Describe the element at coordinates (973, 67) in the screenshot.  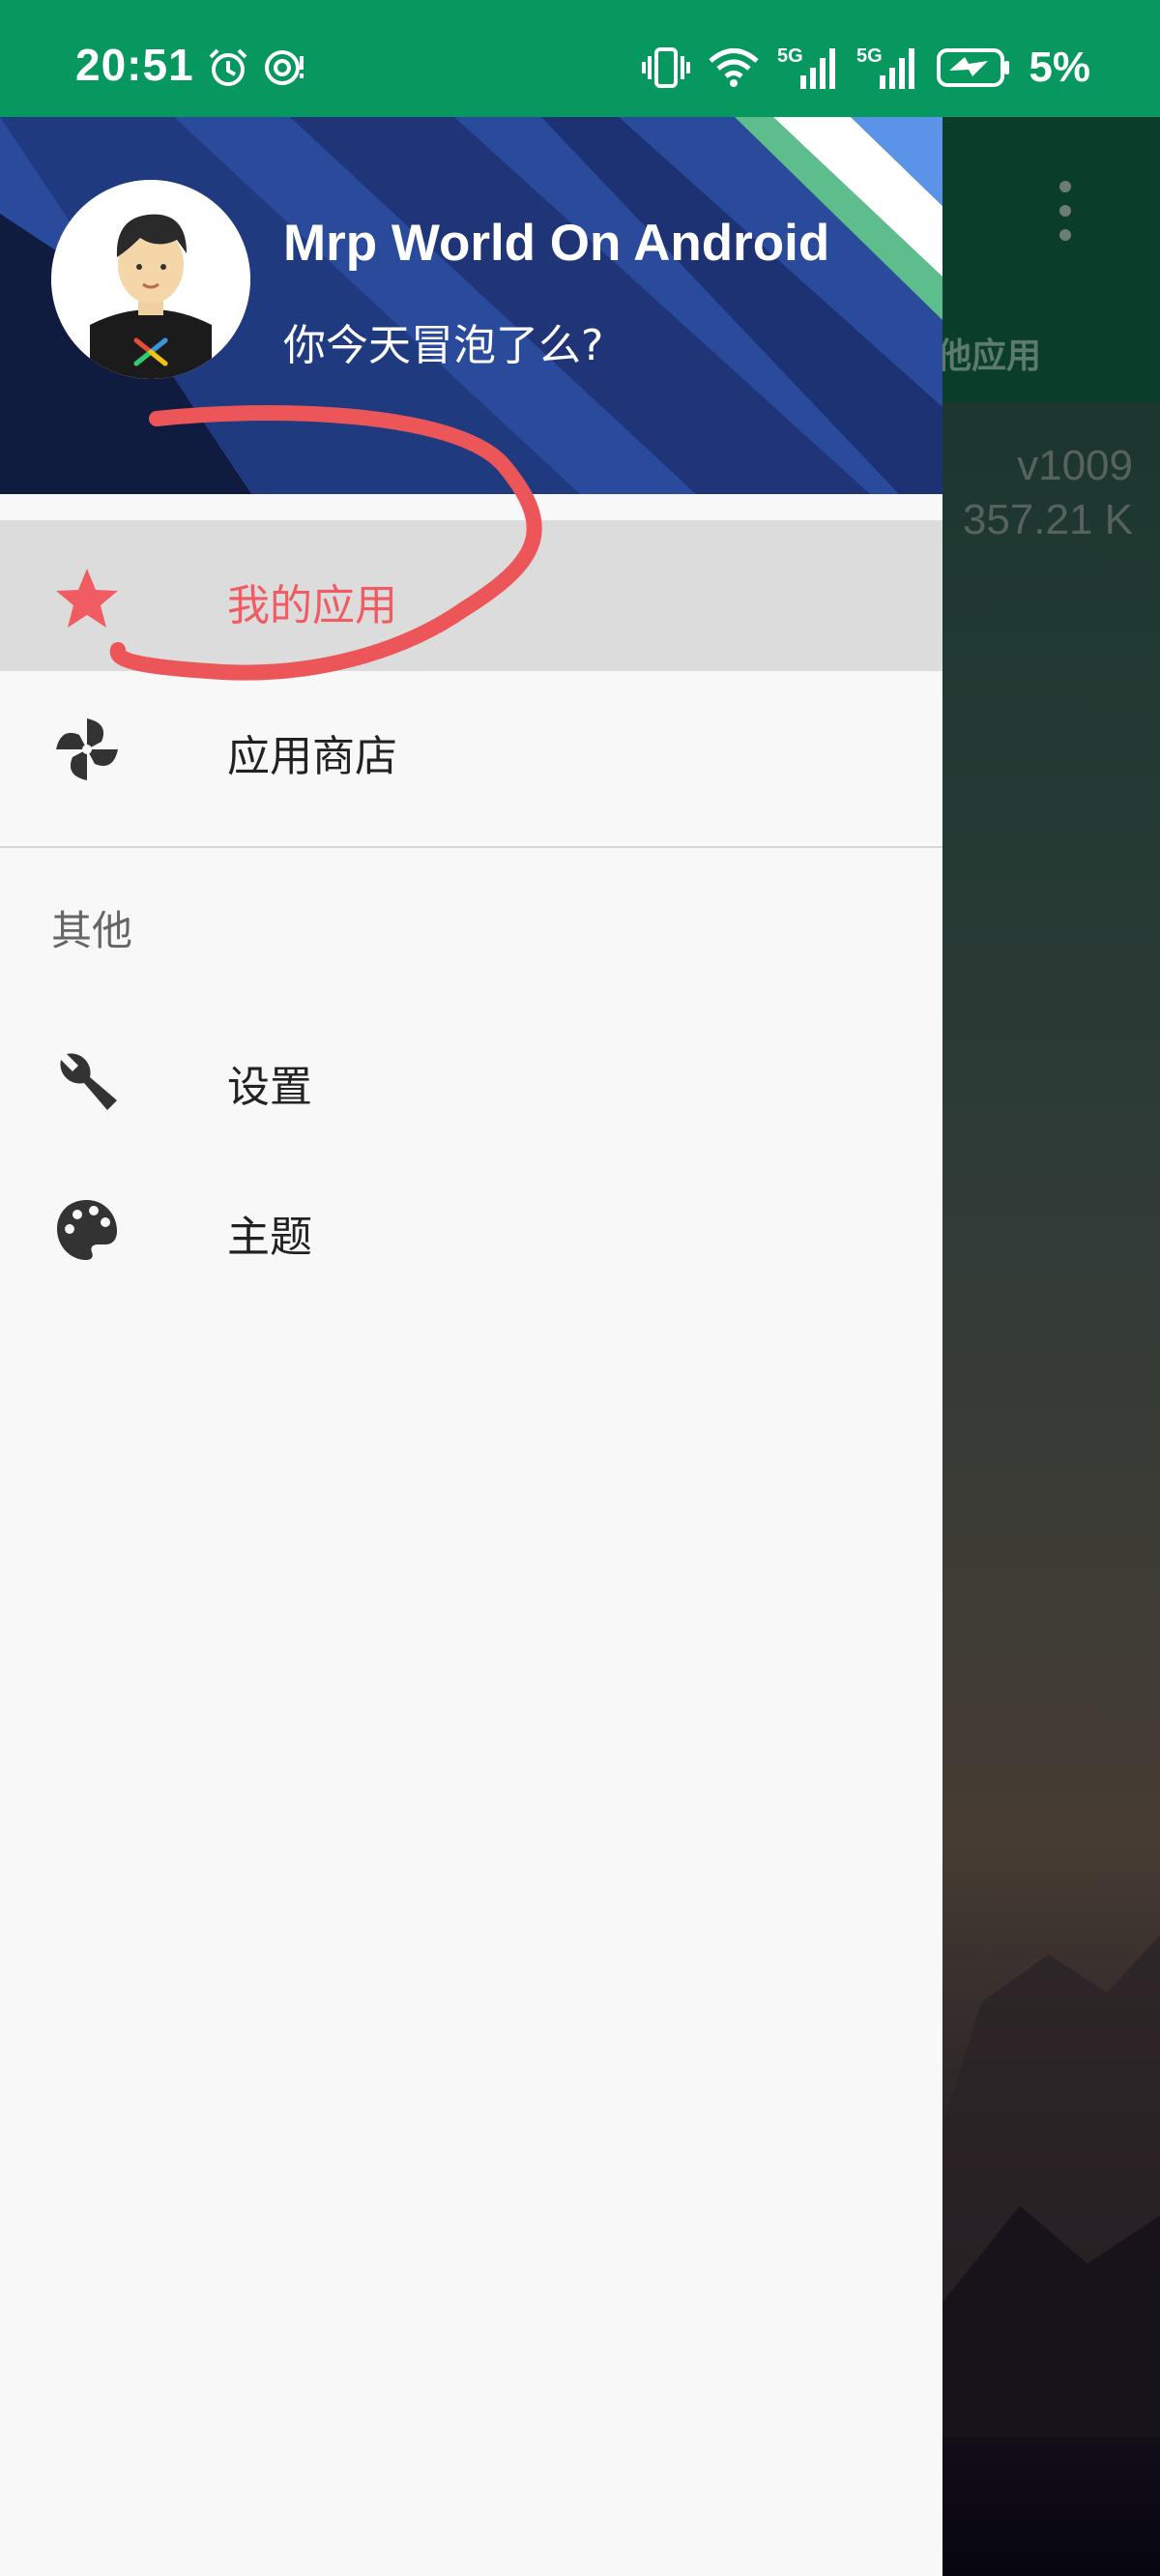
I see `battery-charging-icon` at that location.